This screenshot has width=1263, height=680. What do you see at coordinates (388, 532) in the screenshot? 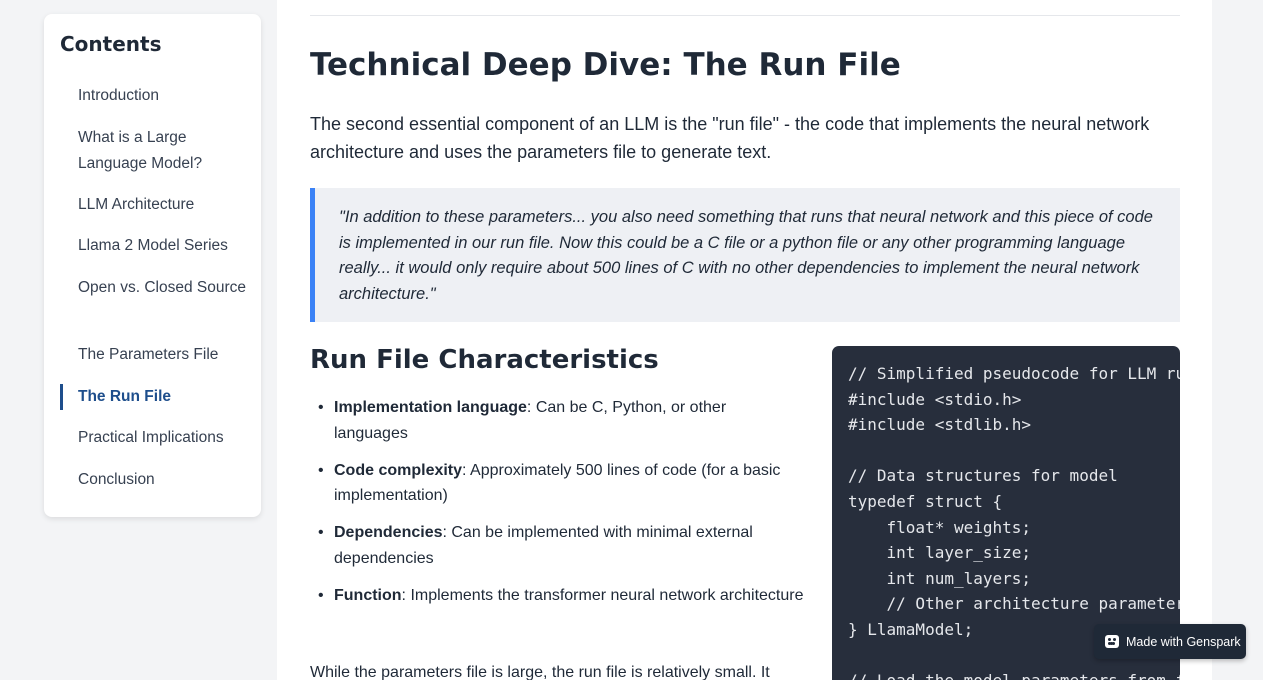
I see `list-item-term: Dependencies` at bounding box center [388, 532].